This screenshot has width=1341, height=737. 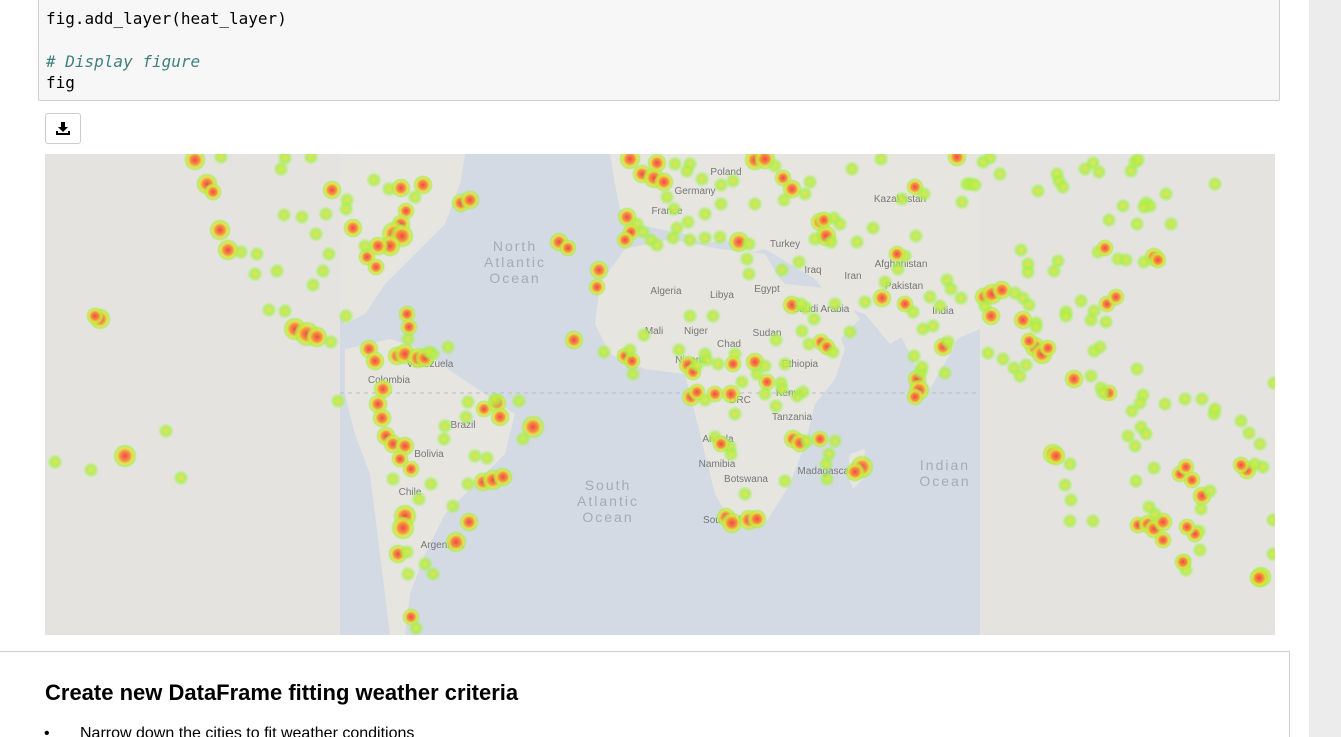 What do you see at coordinates (785, 244) in the screenshot?
I see `turkey-label: Turkey` at bounding box center [785, 244].